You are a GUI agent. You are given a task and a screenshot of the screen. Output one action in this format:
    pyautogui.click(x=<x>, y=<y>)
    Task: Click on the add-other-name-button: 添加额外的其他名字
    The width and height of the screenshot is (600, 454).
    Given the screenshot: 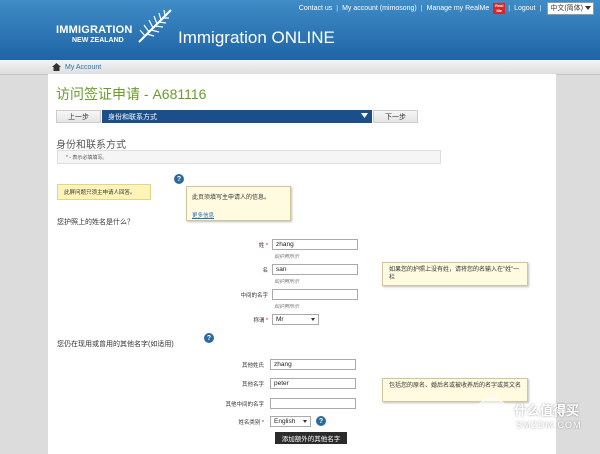 What is the action you would take?
    pyautogui.click(x=311, y=438)
    